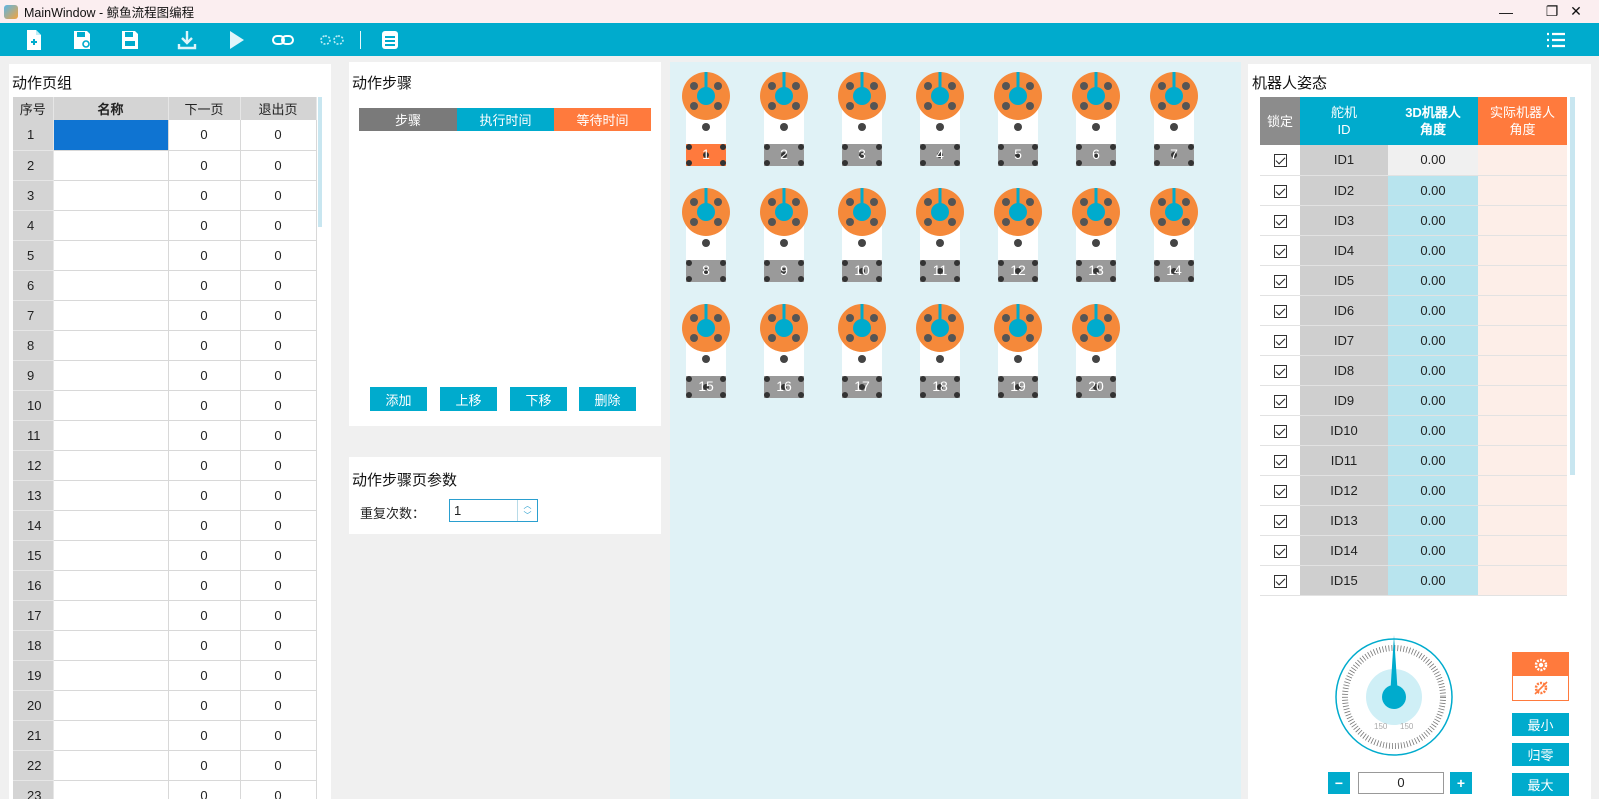  I want to click on servo-14: 14, so click(1174, 235).